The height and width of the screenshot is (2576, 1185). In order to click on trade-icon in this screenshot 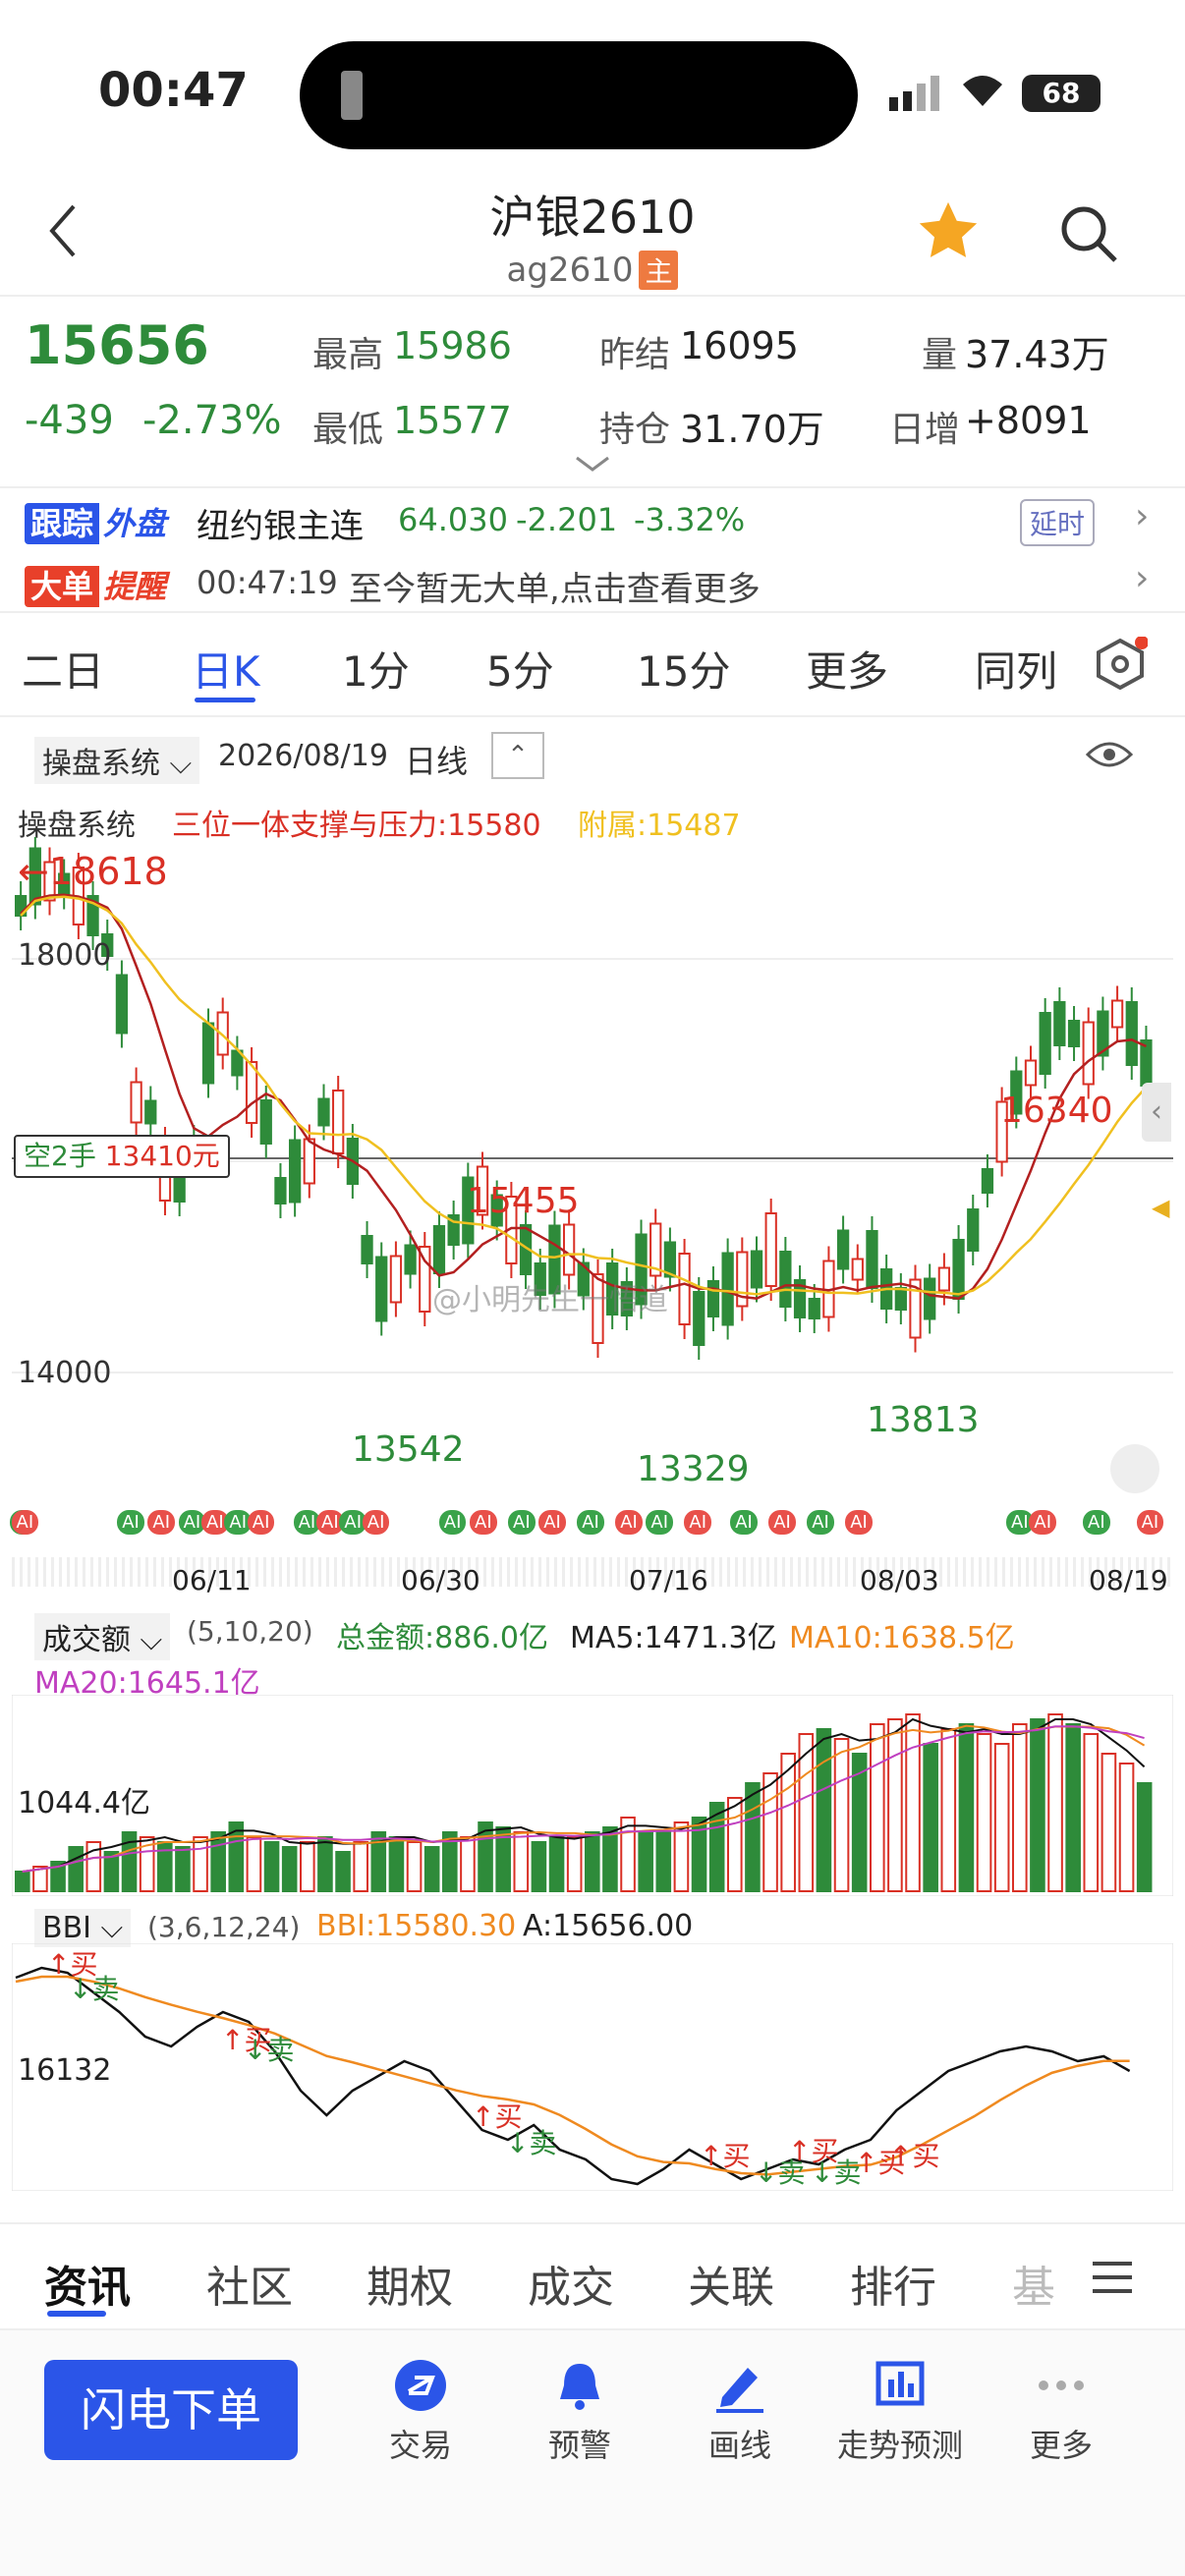, I will do `click(421, 2385)`.